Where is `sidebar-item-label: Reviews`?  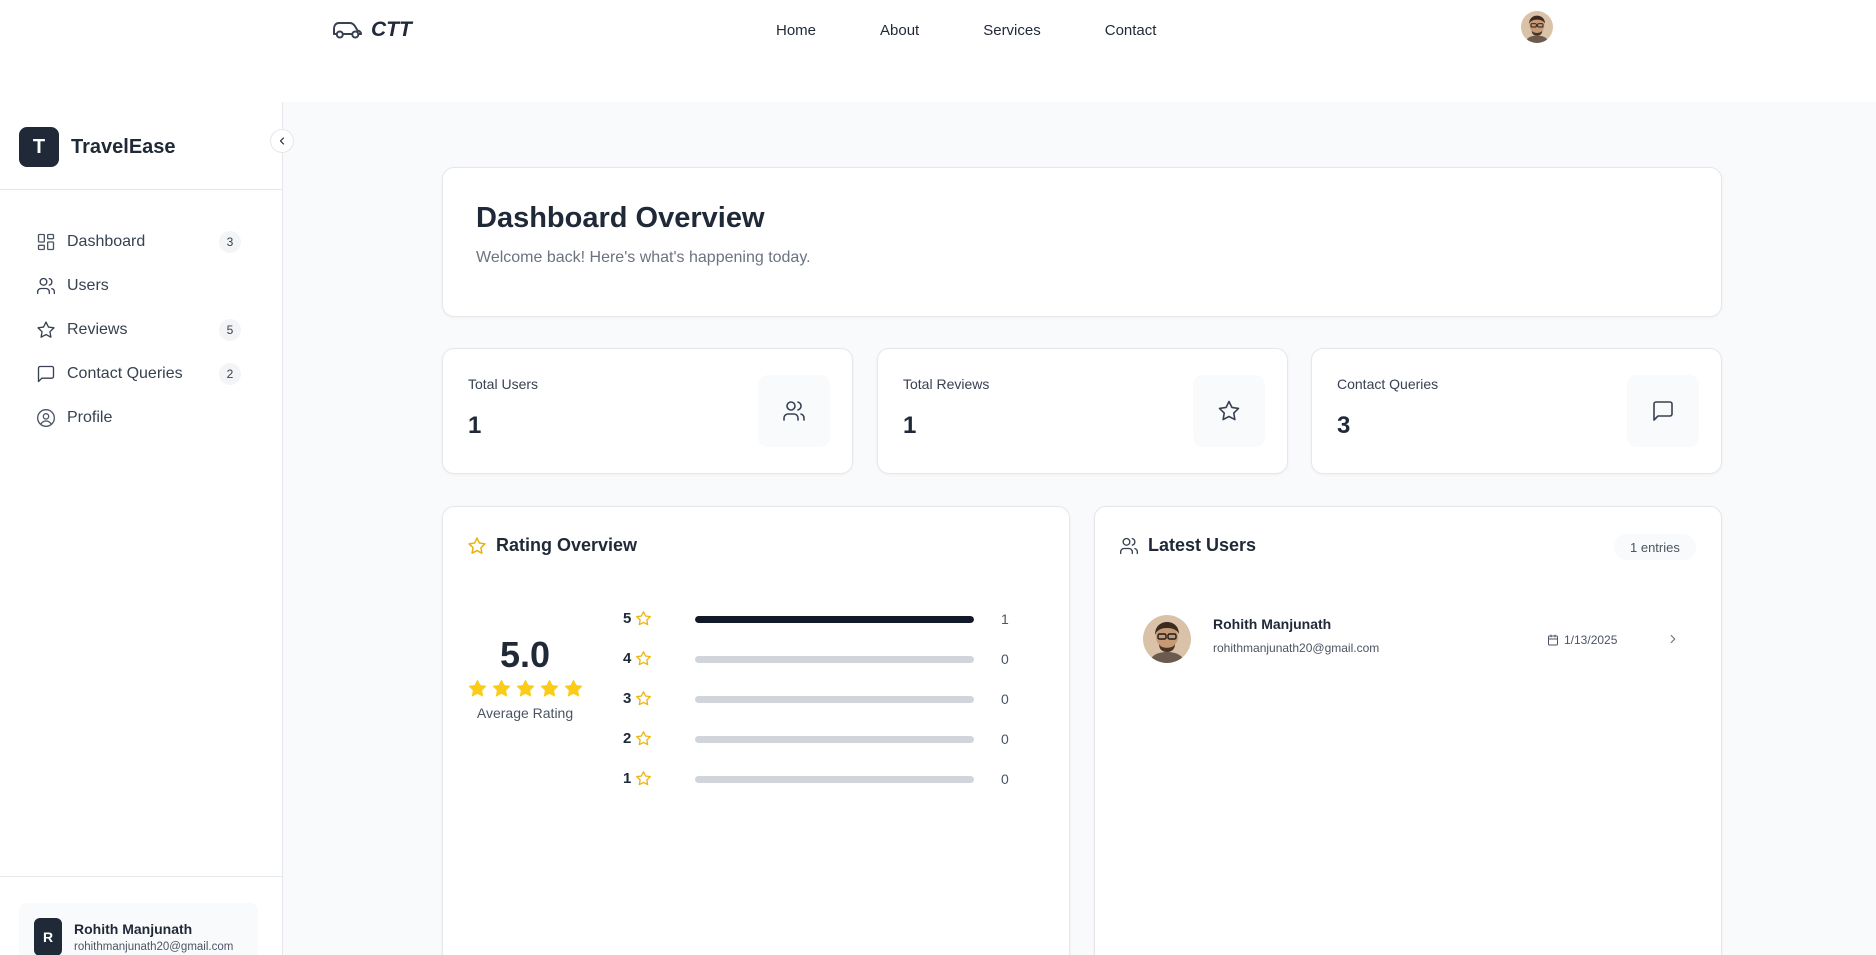 sidebar-item-label: Reviews is located at coordinates (97, 329).